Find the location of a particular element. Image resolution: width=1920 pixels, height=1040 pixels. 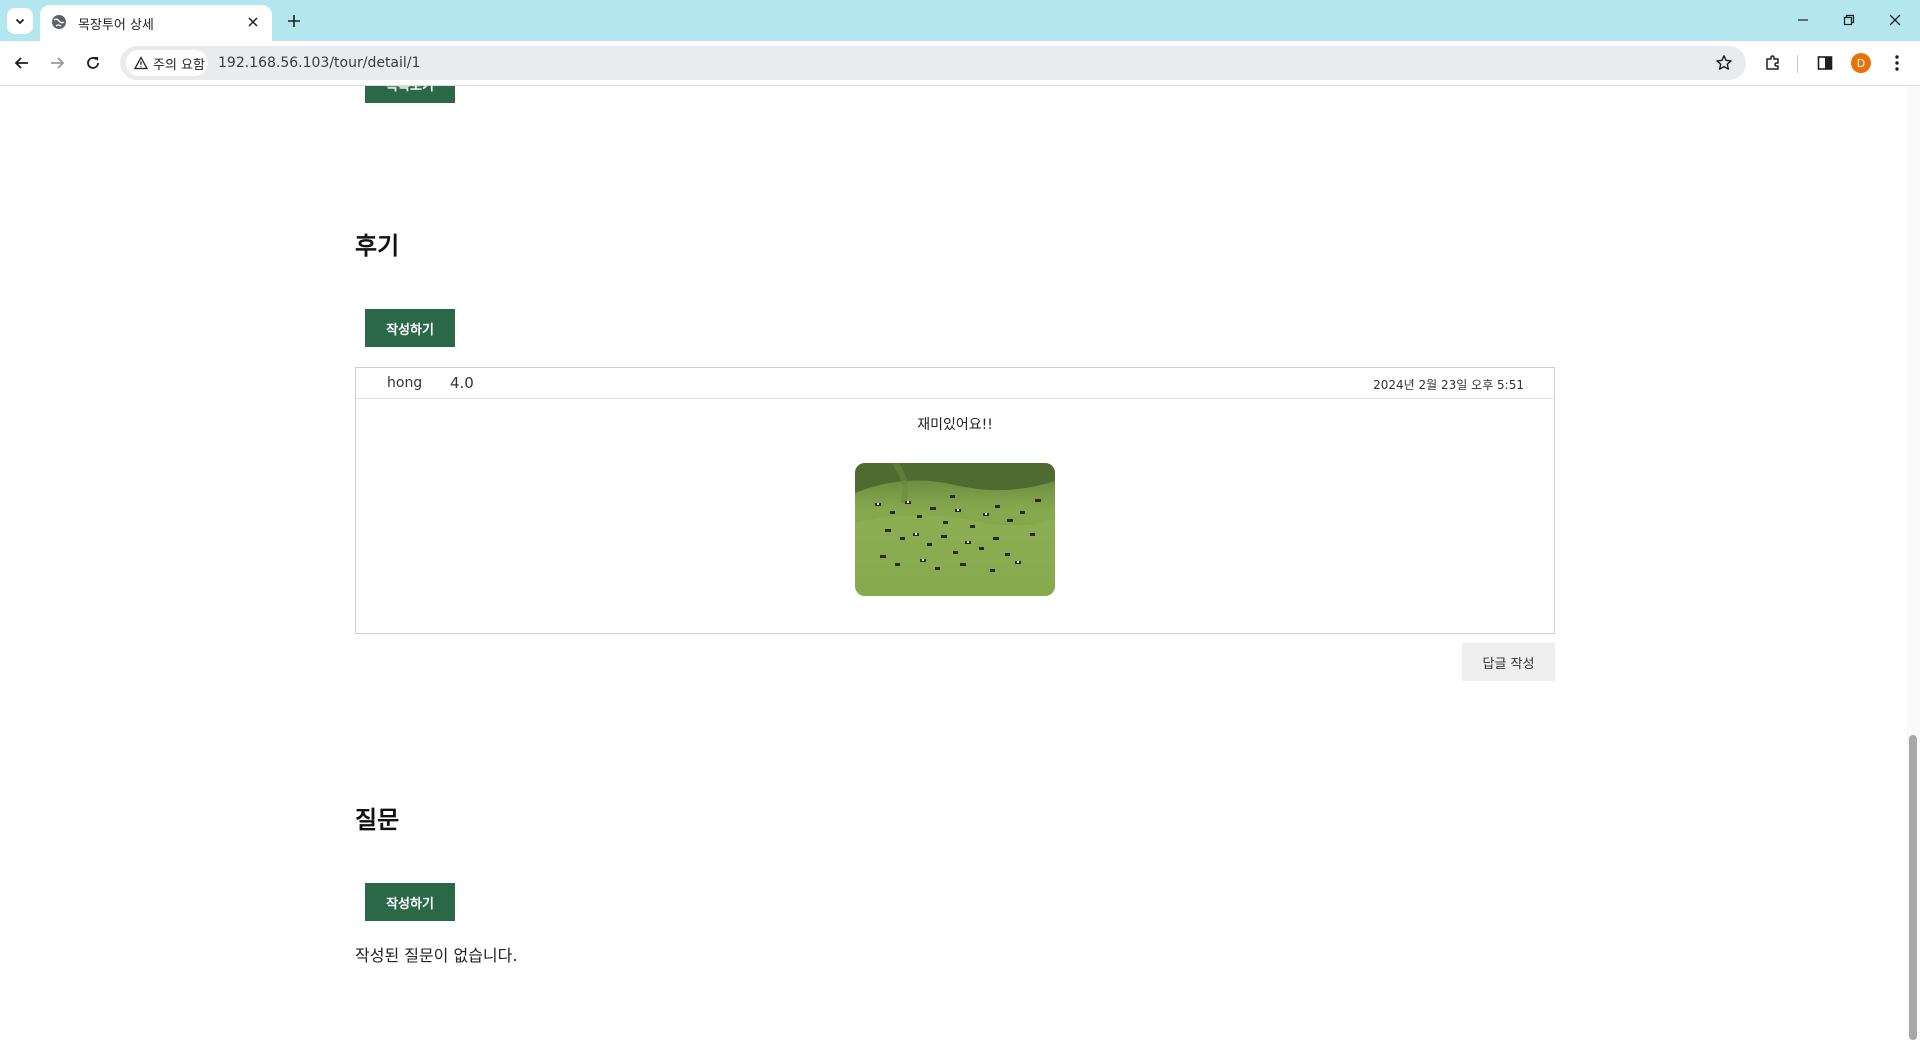

back-button is located at coordinates (22, 63).